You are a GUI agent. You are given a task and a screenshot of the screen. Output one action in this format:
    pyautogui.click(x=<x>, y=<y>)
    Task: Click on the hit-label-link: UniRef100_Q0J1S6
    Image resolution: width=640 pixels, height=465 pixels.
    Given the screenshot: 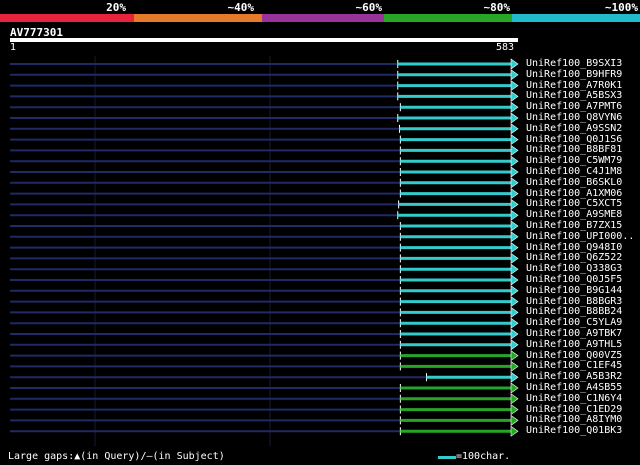 What is the action you would take?
    pyautogui.click(x=574, y=139)
    